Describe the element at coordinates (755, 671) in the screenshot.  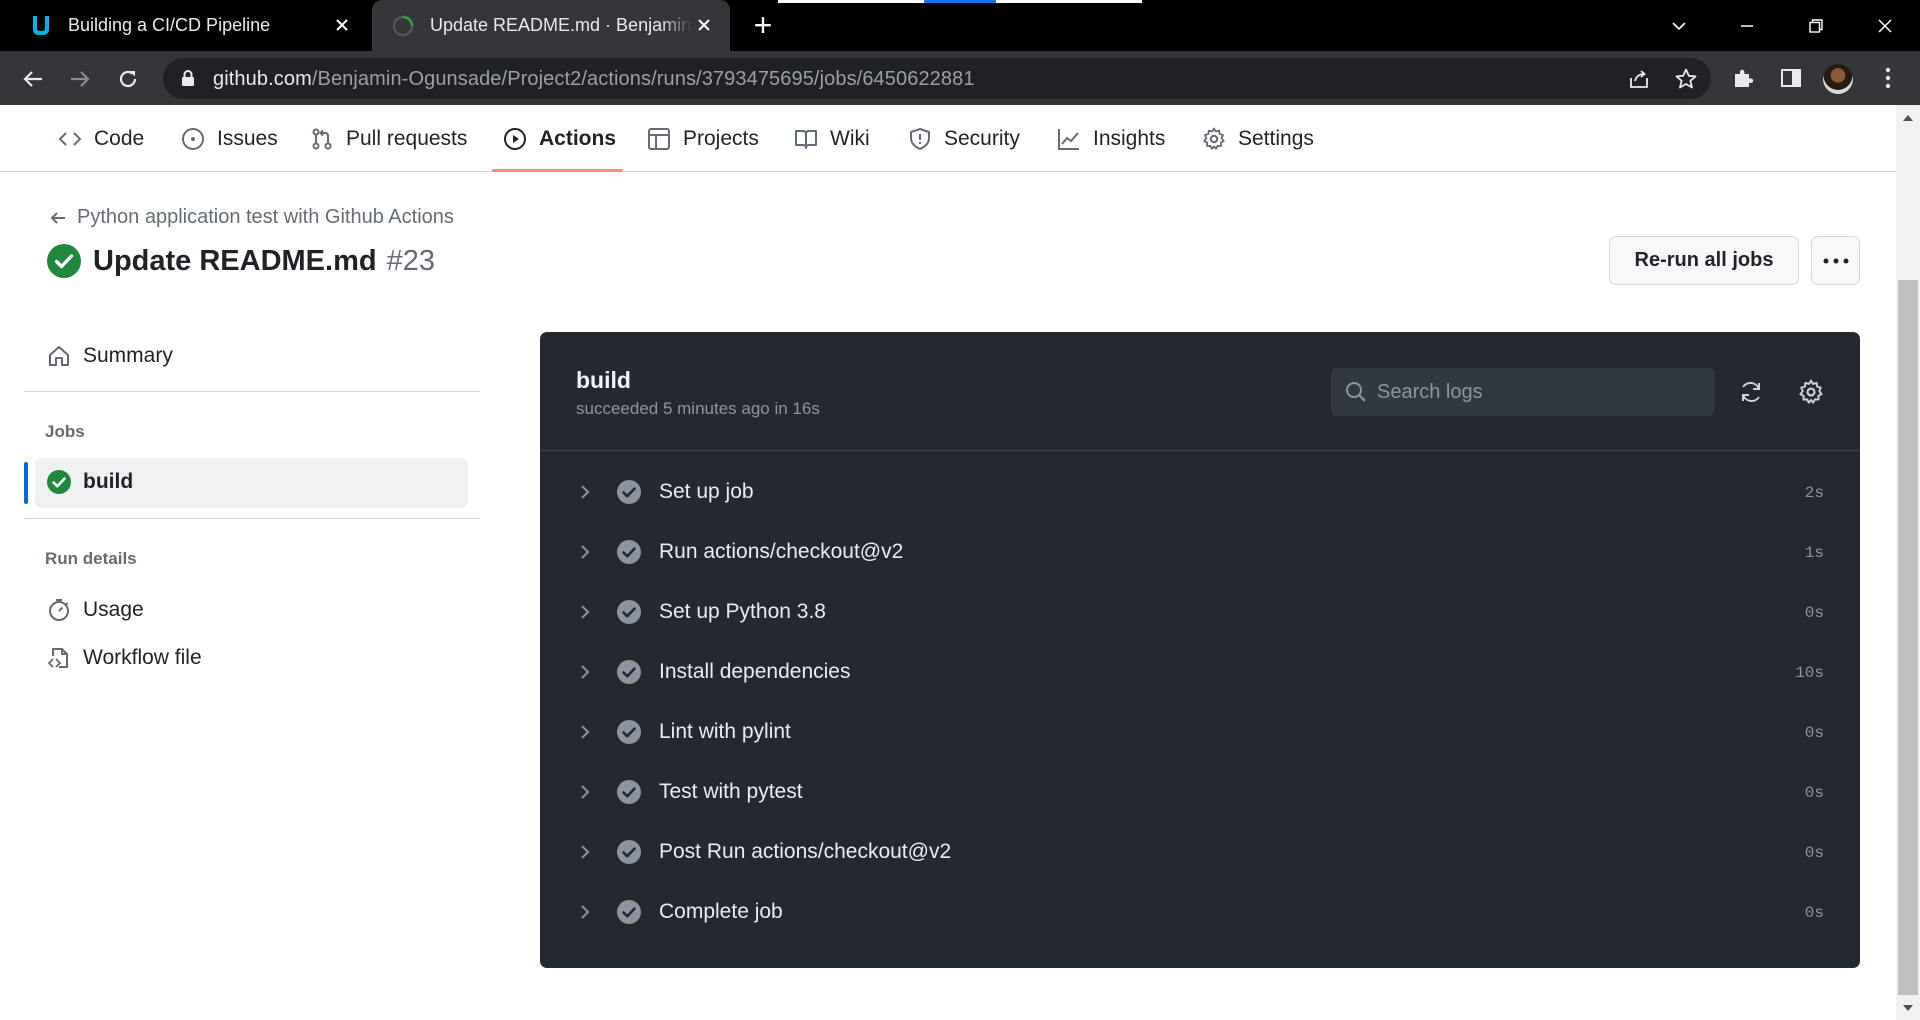
I see `step-label: Install dependencies` at that location.